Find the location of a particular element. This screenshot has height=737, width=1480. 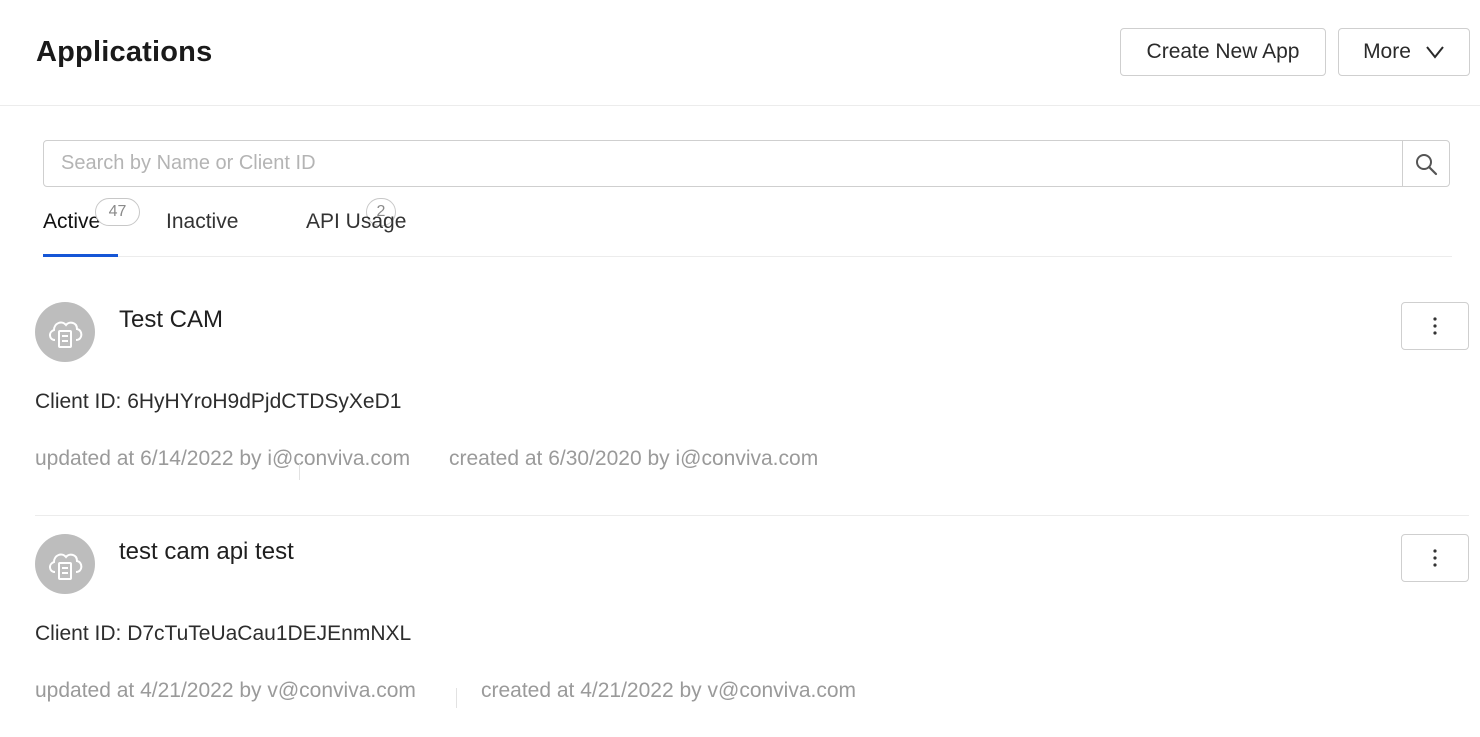

search-bar is located at coordinates (746, 163).